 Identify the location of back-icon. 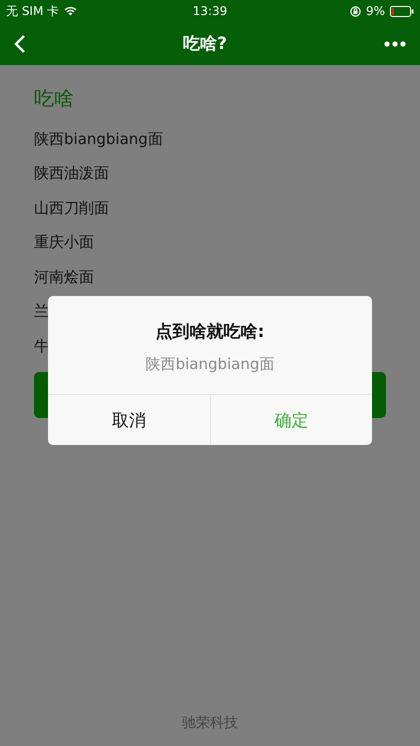
(20, 44).